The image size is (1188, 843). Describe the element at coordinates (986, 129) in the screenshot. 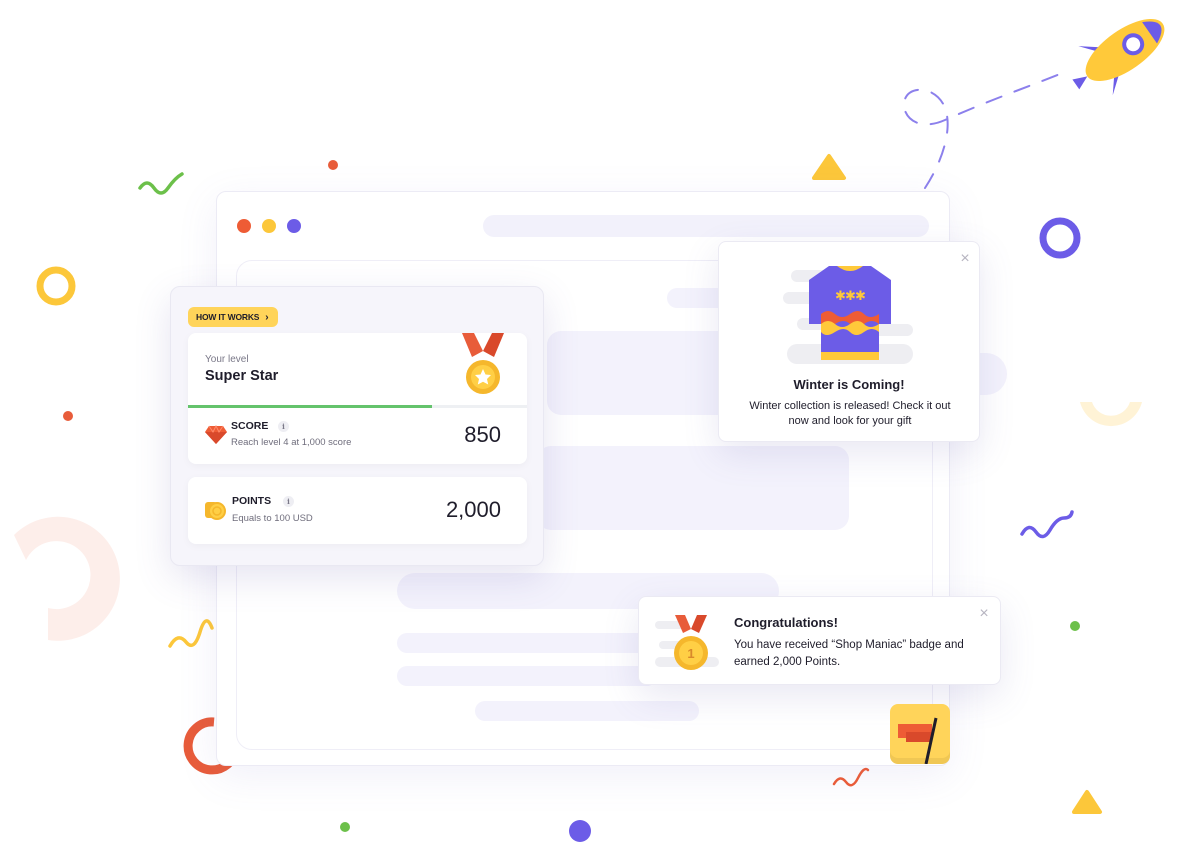

I see `rocket-trail` at that location.